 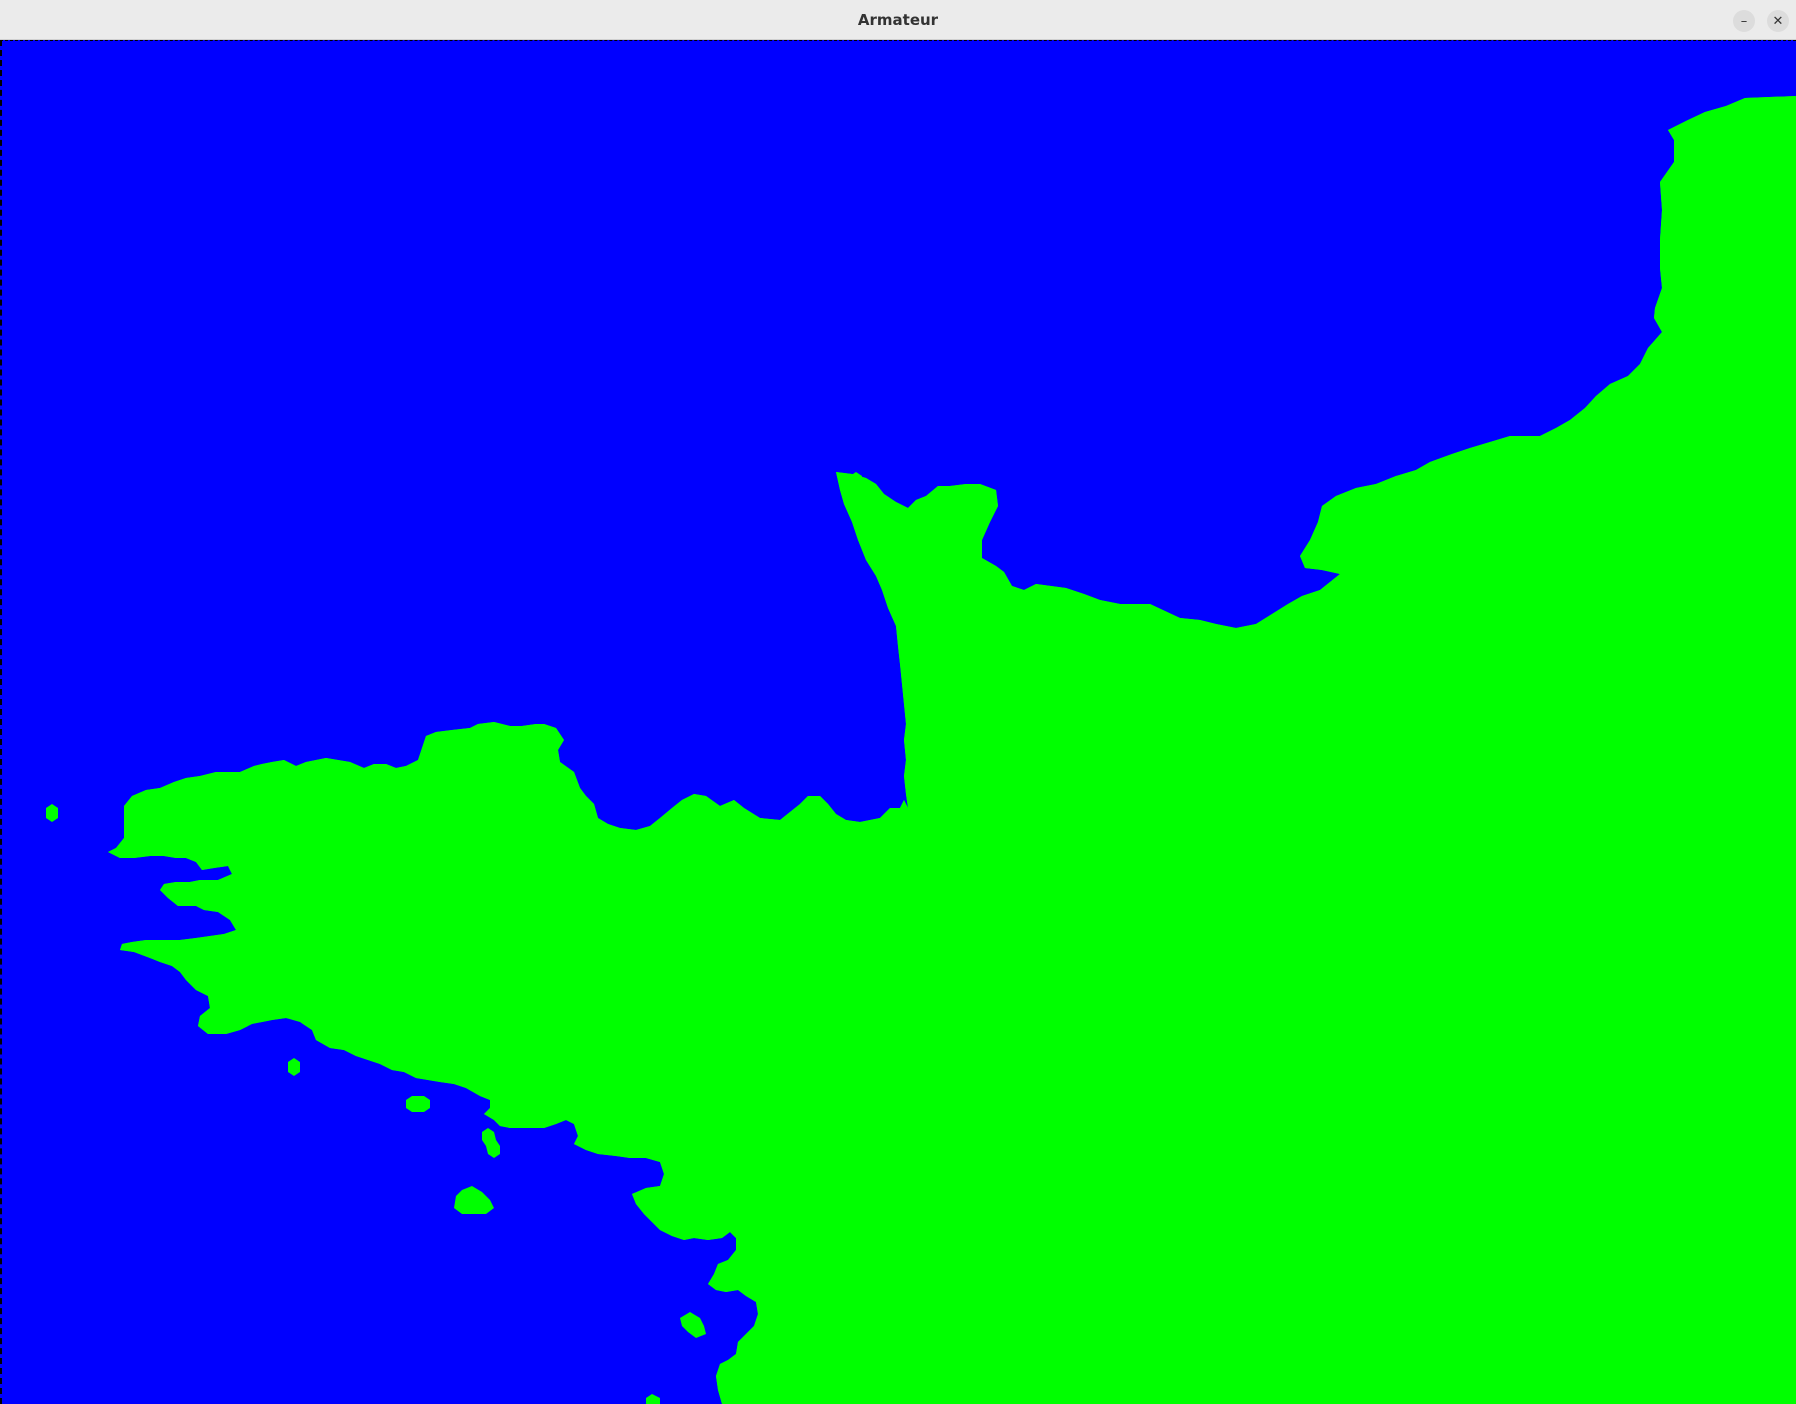 I want to click on close-button: ✕, so click(x=1778, y=21).